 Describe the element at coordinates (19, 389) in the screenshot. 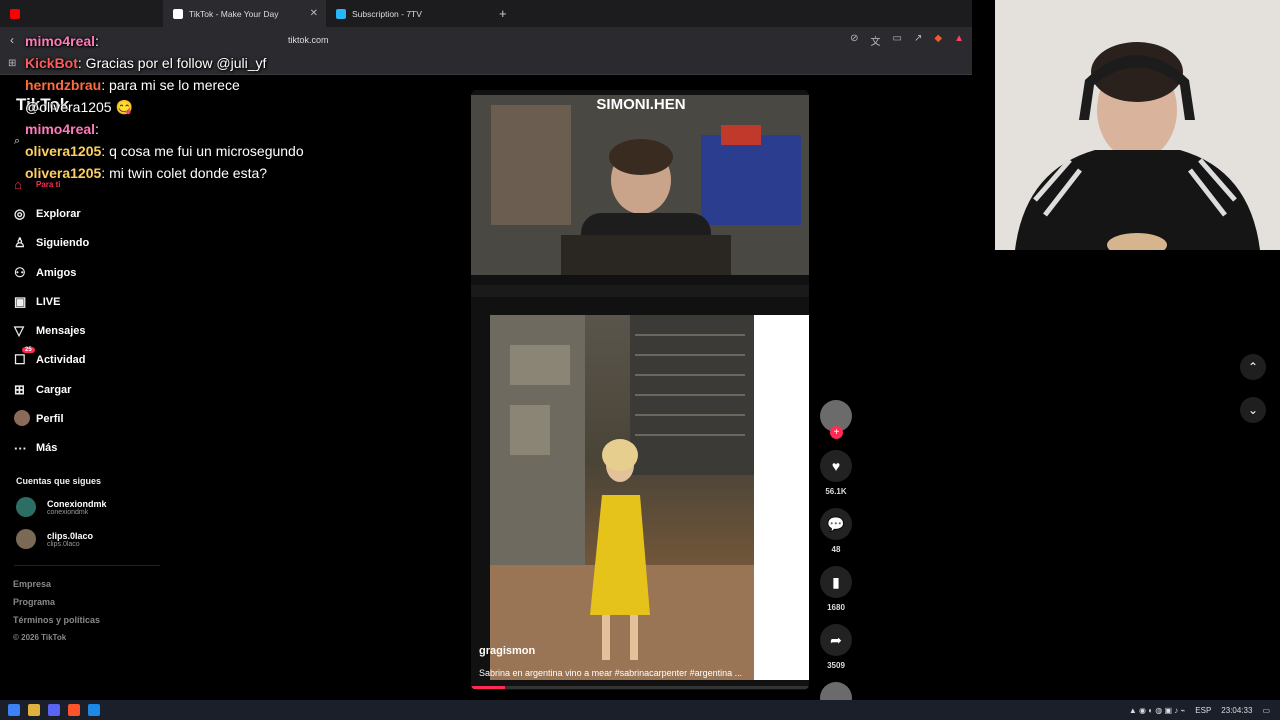

I see `upload-icon: ⊞` at that location.